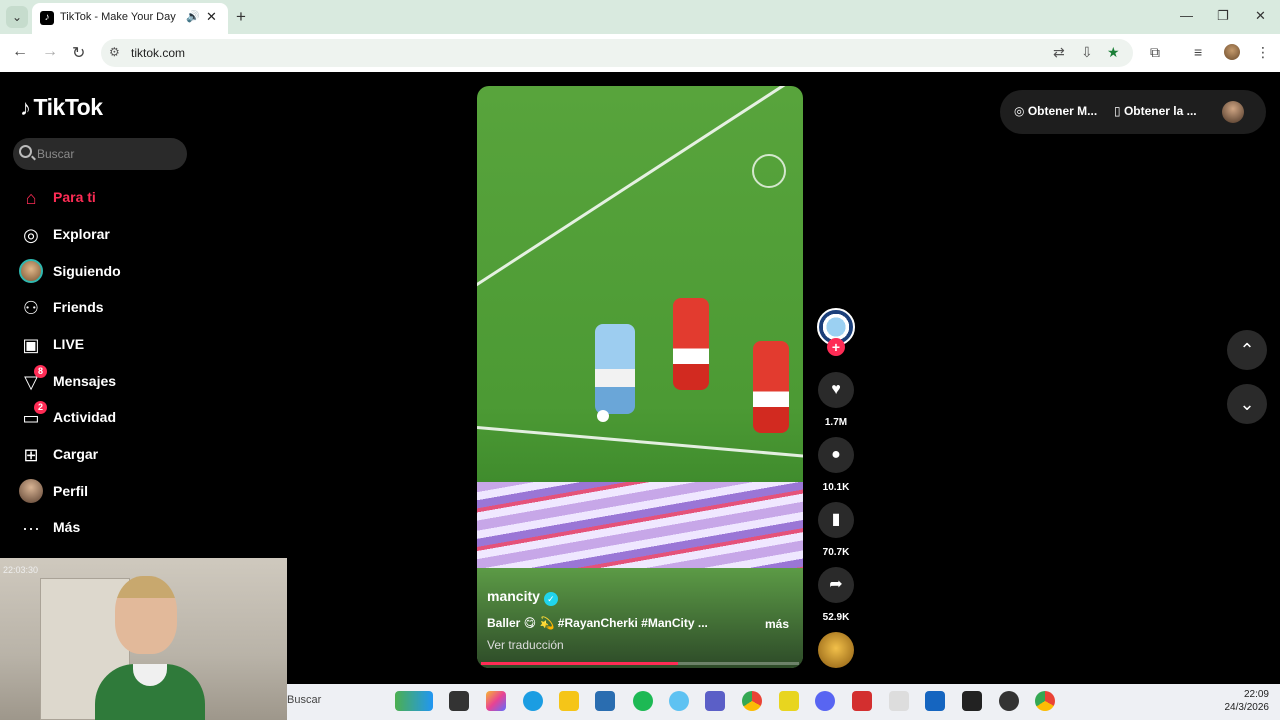 This screenshot has width=1280, height=720. I want to click on obs-icon, so click(972, 701).